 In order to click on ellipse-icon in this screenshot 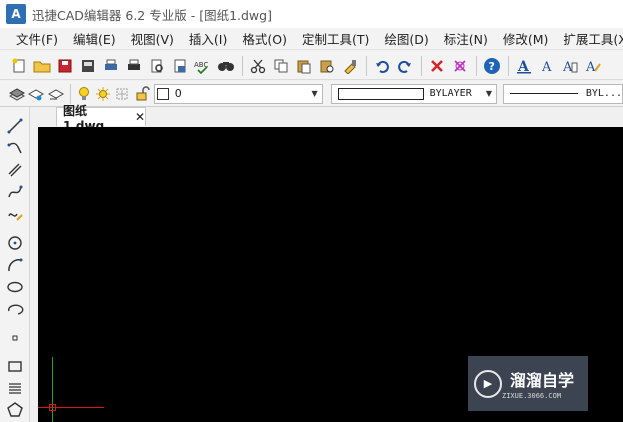, I will do `click(15, 287)`.